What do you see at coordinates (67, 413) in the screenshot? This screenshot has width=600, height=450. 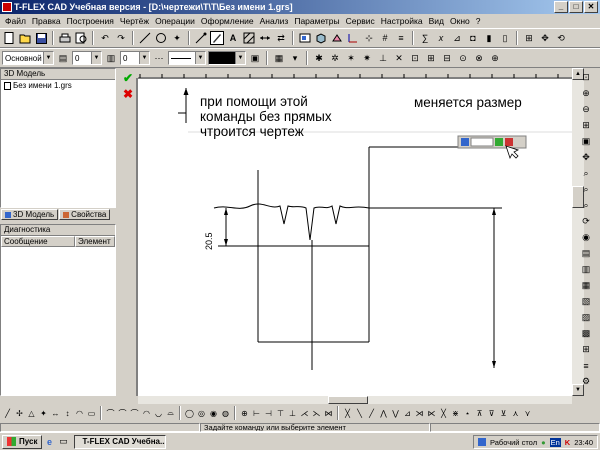 I see `dim-v-icon: ↕` at bounding box center [67, 413].